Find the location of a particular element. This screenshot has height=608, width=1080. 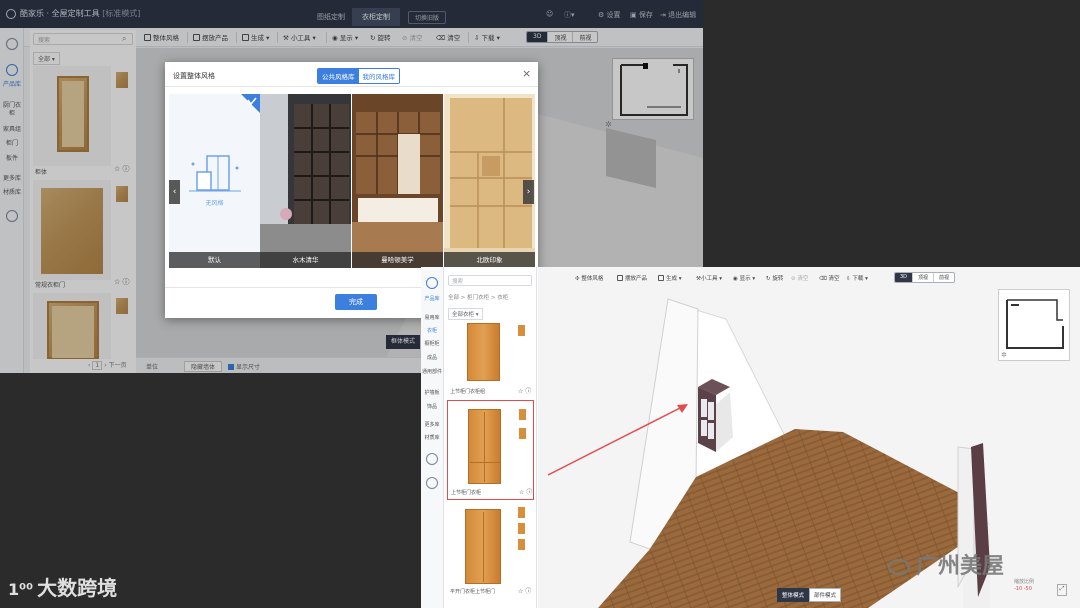

dialog-tabs: 公共风格库 我的风格库 is located at coordinates (358, 76).